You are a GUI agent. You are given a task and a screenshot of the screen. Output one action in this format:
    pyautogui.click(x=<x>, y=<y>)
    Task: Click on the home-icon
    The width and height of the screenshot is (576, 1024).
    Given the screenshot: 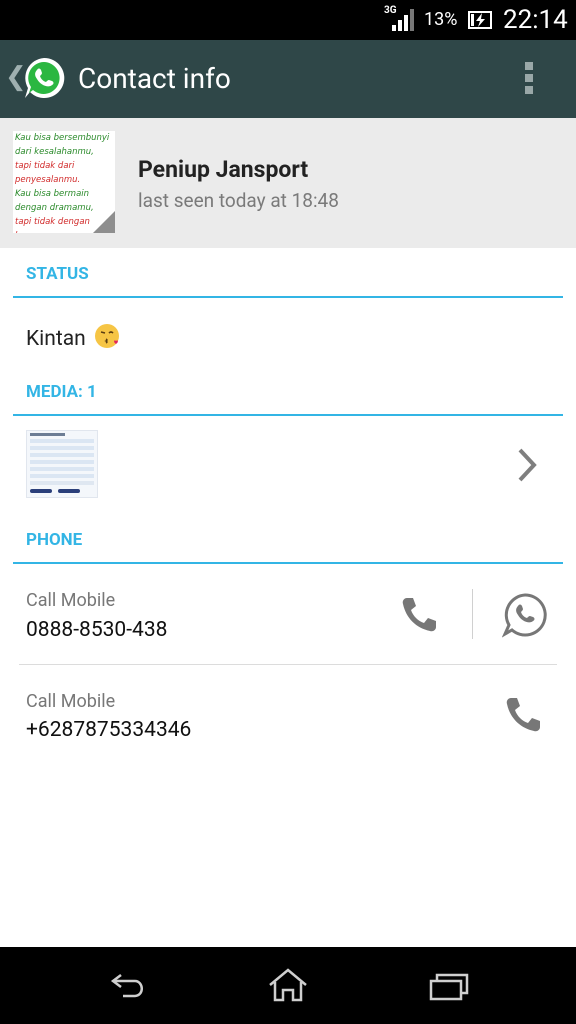 What is the action you would take?
    pyautogui.click(x=288, y=987)
    